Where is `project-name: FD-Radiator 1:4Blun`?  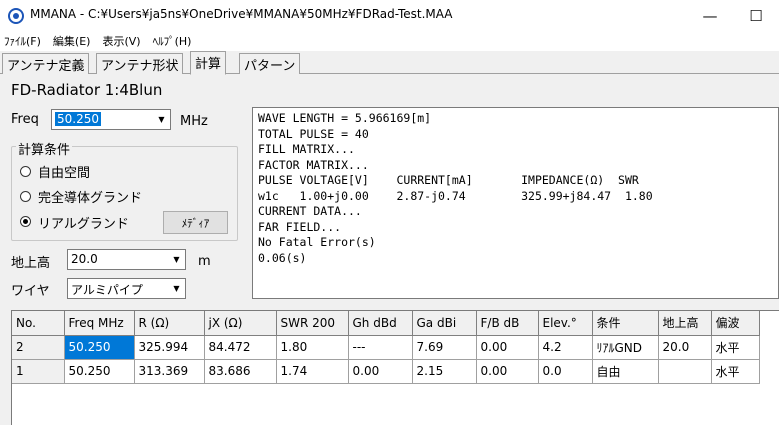
project-name: FD-Radiator 1:4Blun is located at coordinates (87, 90).